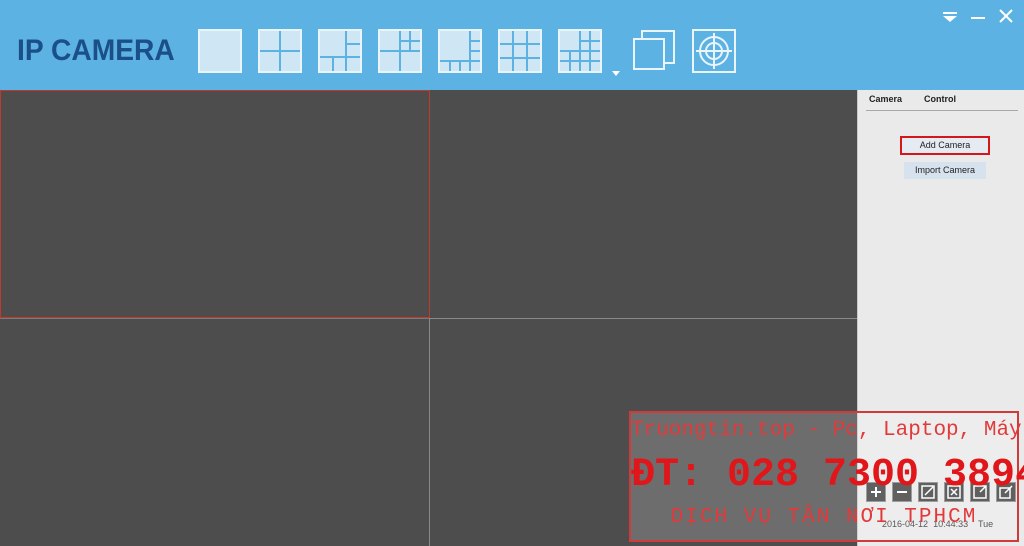 This screenshot has width=1024, height=546. Describe the element at coordinates (942, 110) in the screenshot. I see `tab-divider` at that location.